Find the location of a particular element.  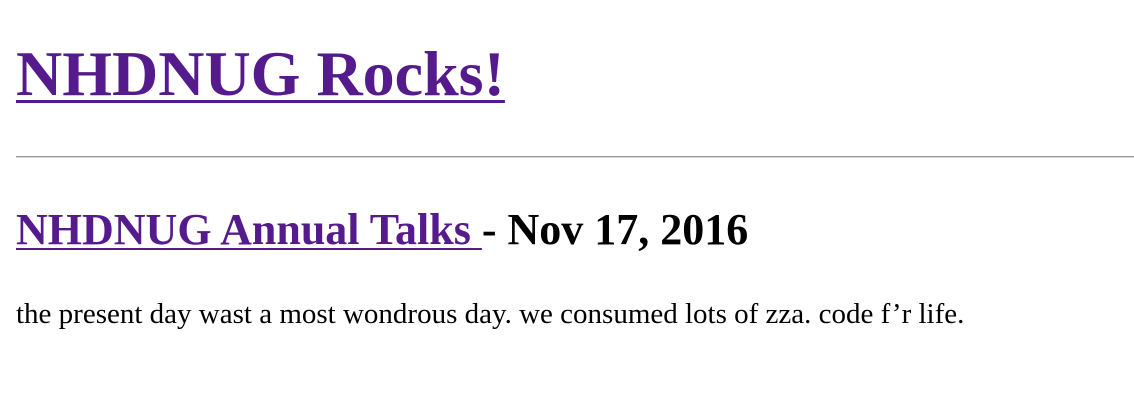

site-title-link: NHDNUG Rocks! is located at coordinates (260, 73).